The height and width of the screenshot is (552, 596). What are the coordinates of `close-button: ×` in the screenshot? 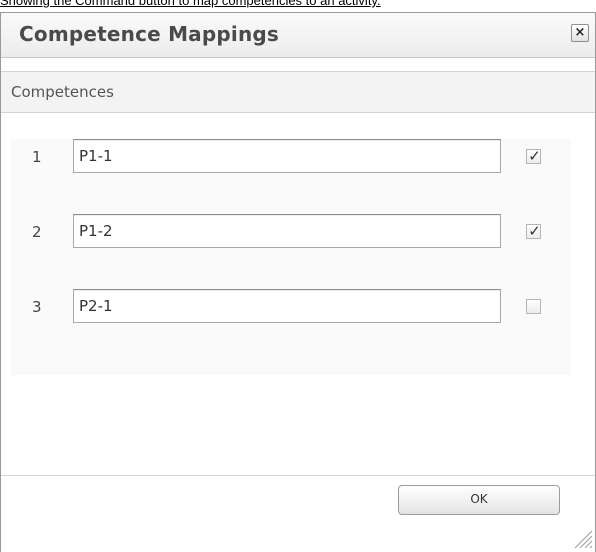 It's located at (580, 33).